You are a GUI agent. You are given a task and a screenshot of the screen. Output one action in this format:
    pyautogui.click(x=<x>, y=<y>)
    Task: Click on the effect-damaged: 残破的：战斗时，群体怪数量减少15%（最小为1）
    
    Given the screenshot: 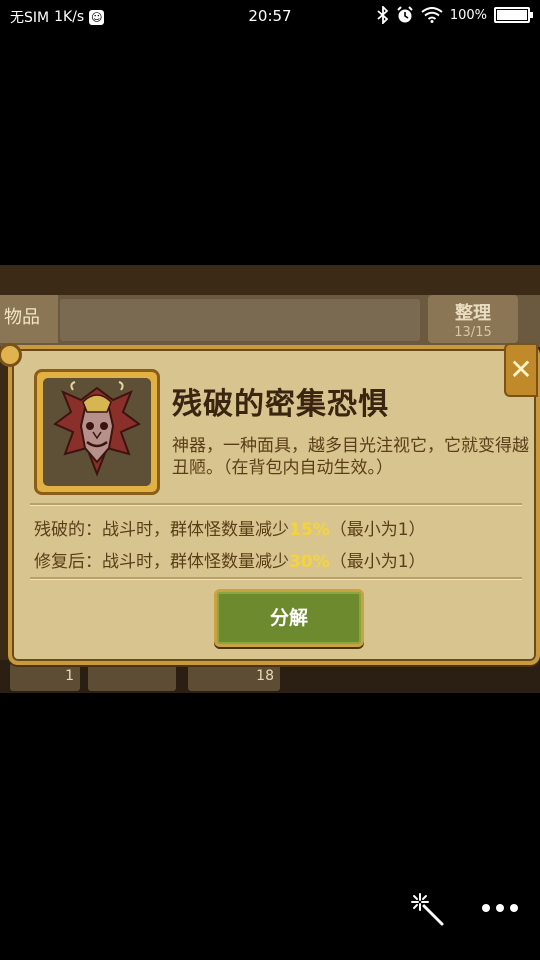 What is the action you would take?
    pyautogui.click(x=230, y=527)
    